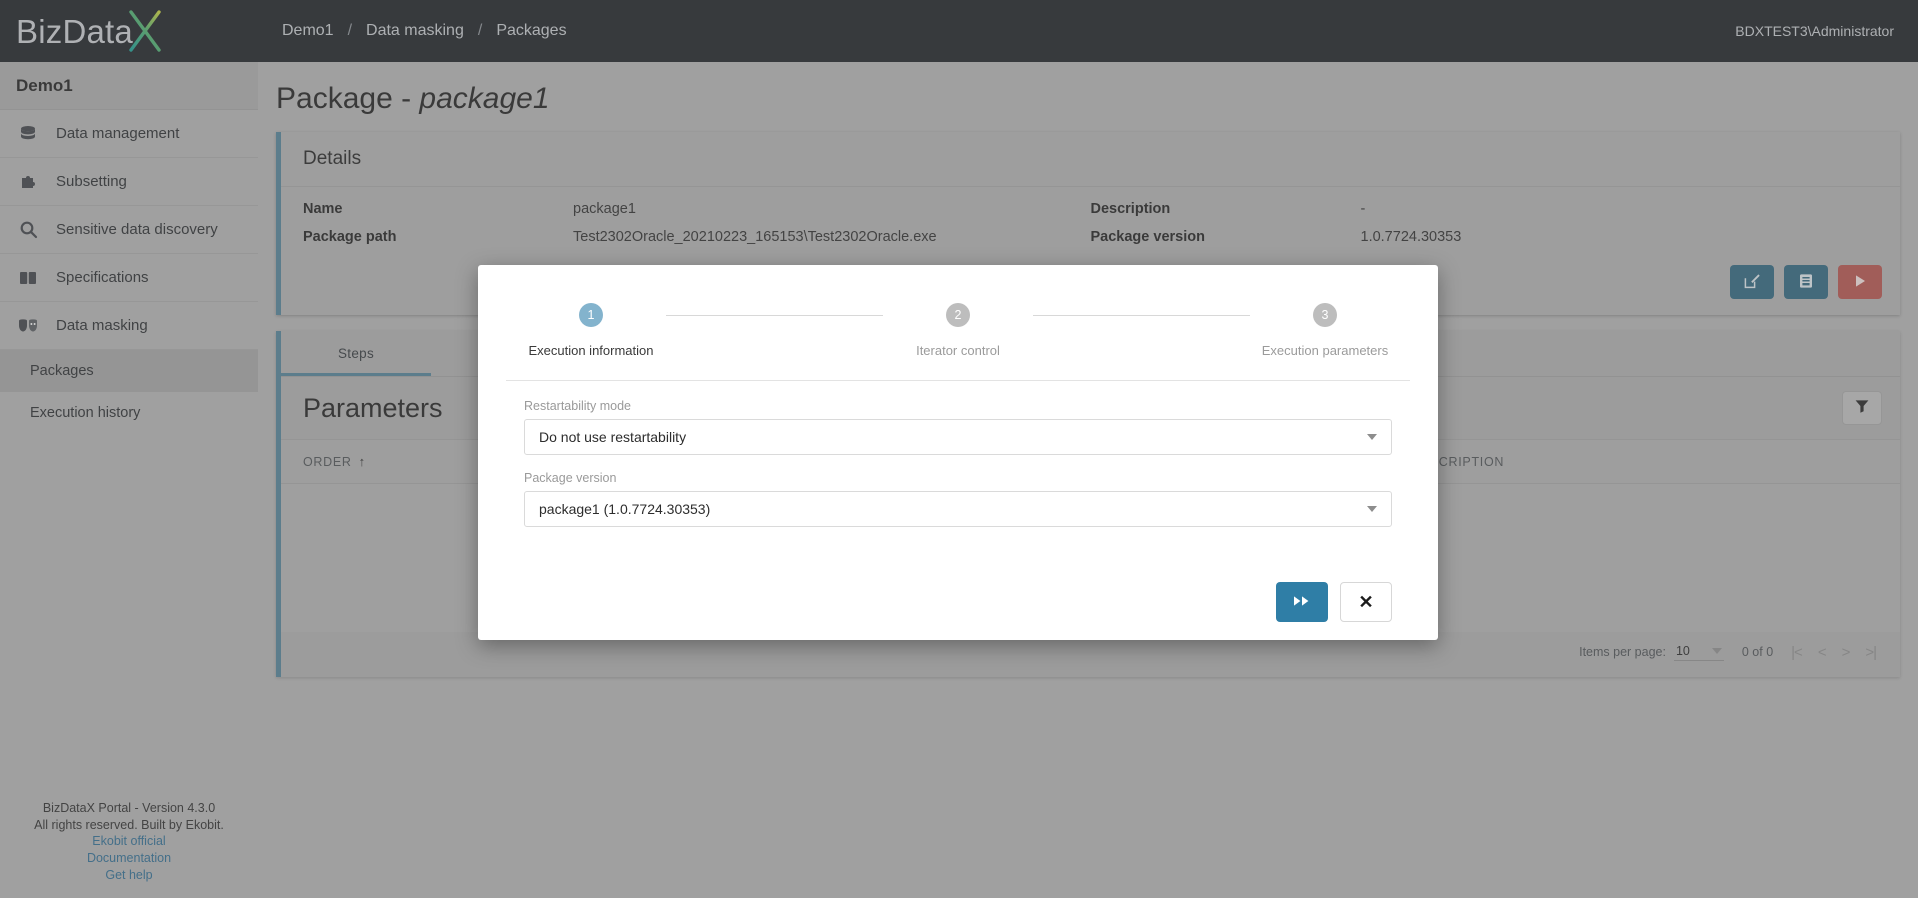  What do you see at coordinates (625, 509) in the screenshot?
I see `selected-value: package1 (1.0.7724.30353)` at bounding box center [625, 509].